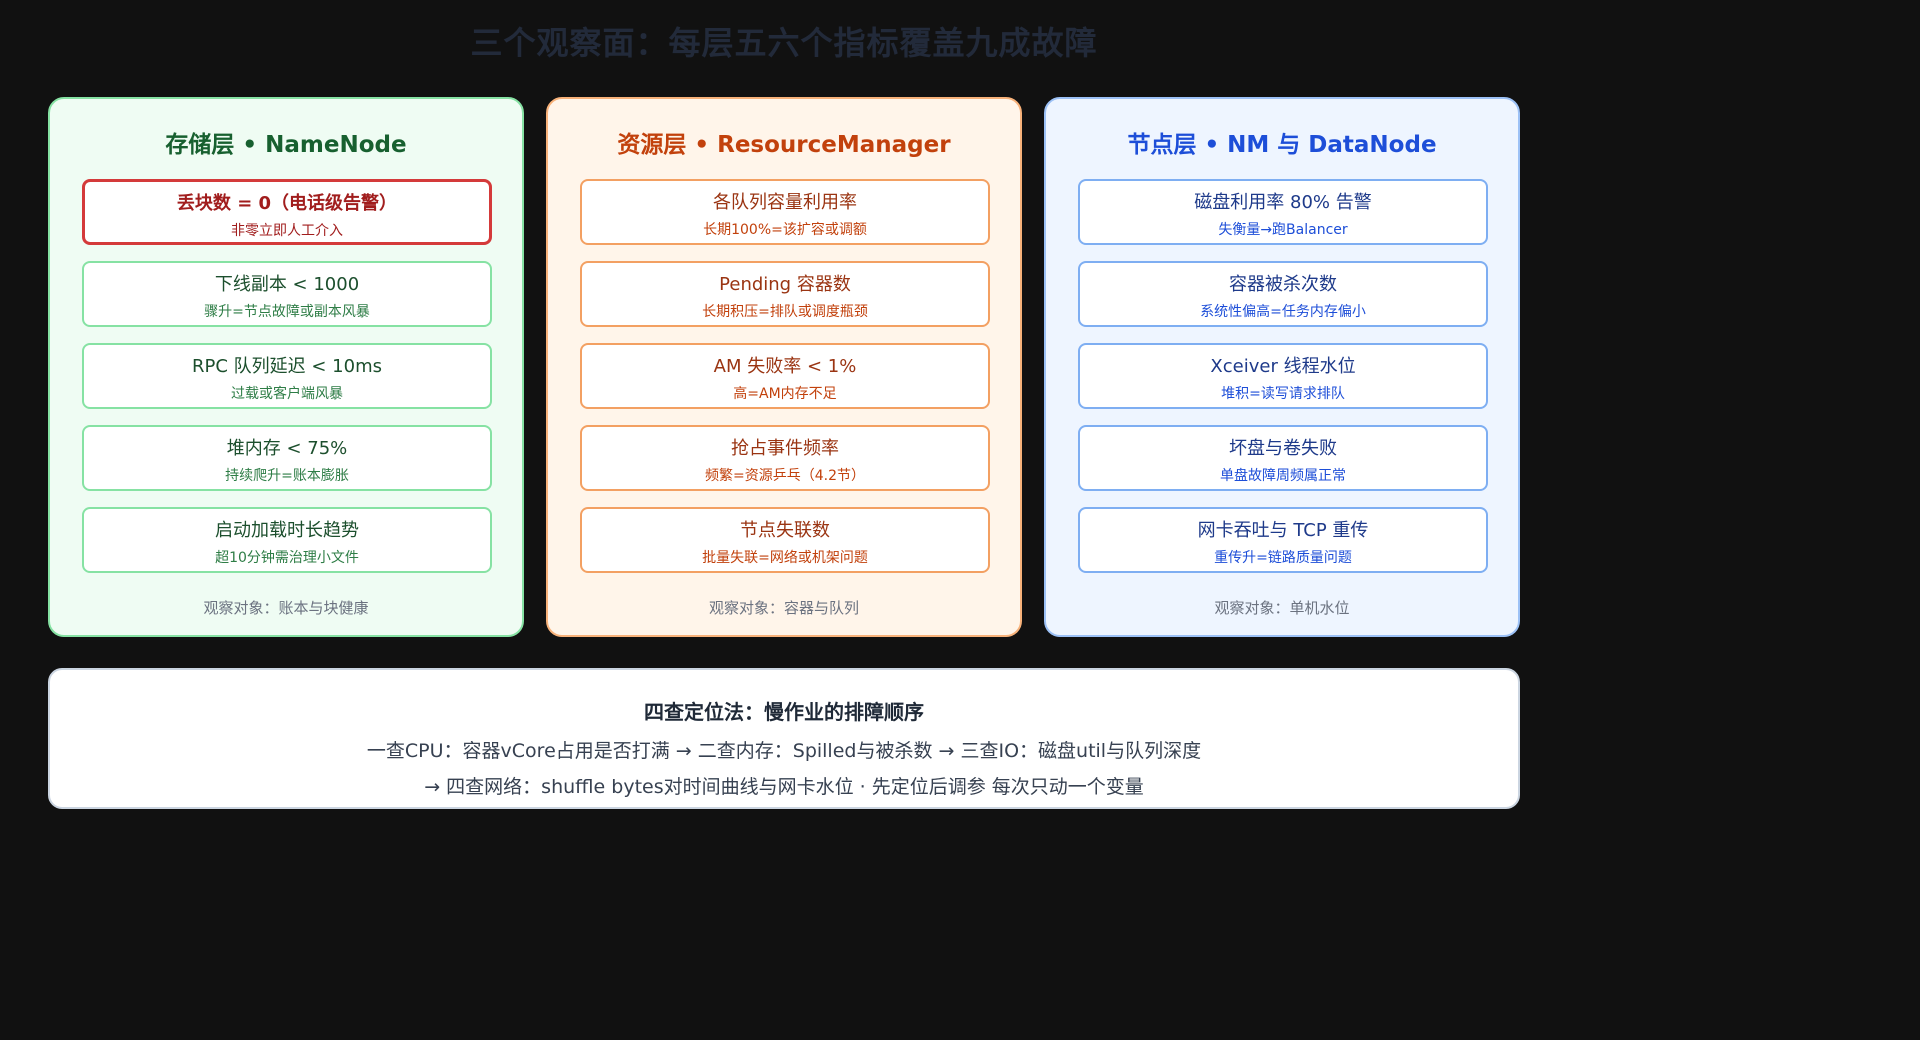 This screenshot has height=1040, width=1920. I want to click on metric-note: 高=AM内存不足, so click(785, 394).